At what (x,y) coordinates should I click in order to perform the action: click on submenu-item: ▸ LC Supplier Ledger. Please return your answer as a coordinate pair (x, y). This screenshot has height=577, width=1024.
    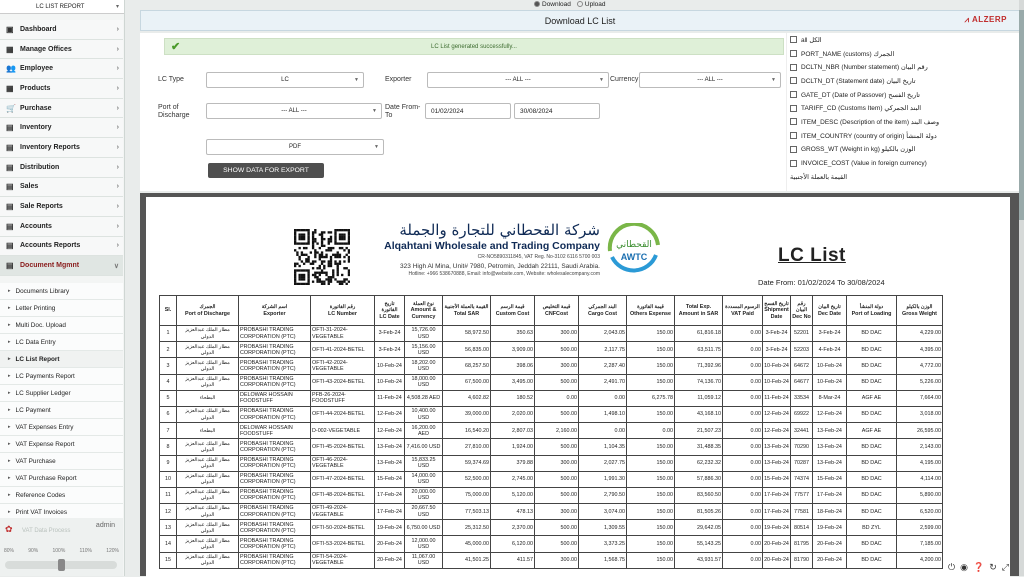
    Looking at the image, I should click on (61, 393).